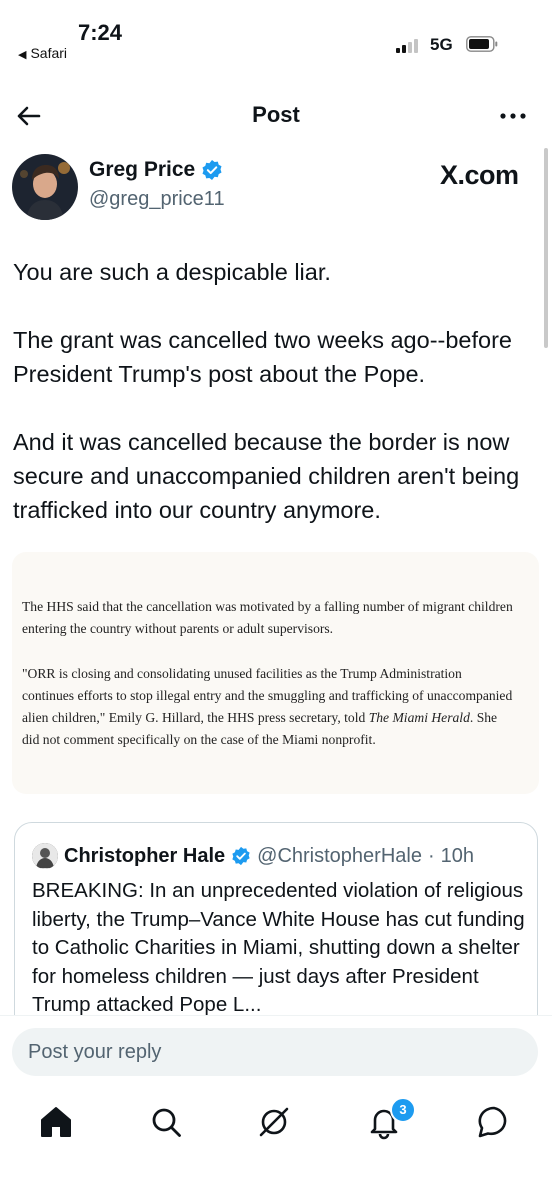  What do you see at coordinates (419, 718) in the screenshot?
I see `article-publication: The Miami Herald` at bounding box center [419, 718].